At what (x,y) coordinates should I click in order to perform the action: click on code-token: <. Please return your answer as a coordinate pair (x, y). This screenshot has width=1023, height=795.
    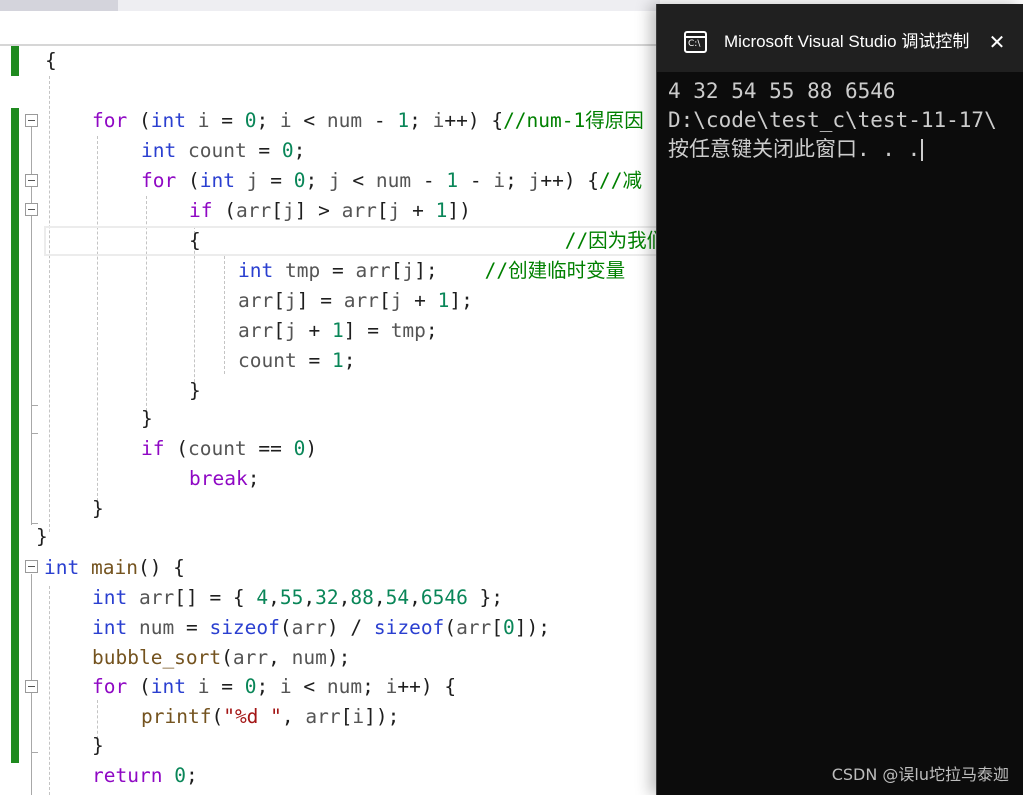
    Looking at the image, I should click on (309, 120).